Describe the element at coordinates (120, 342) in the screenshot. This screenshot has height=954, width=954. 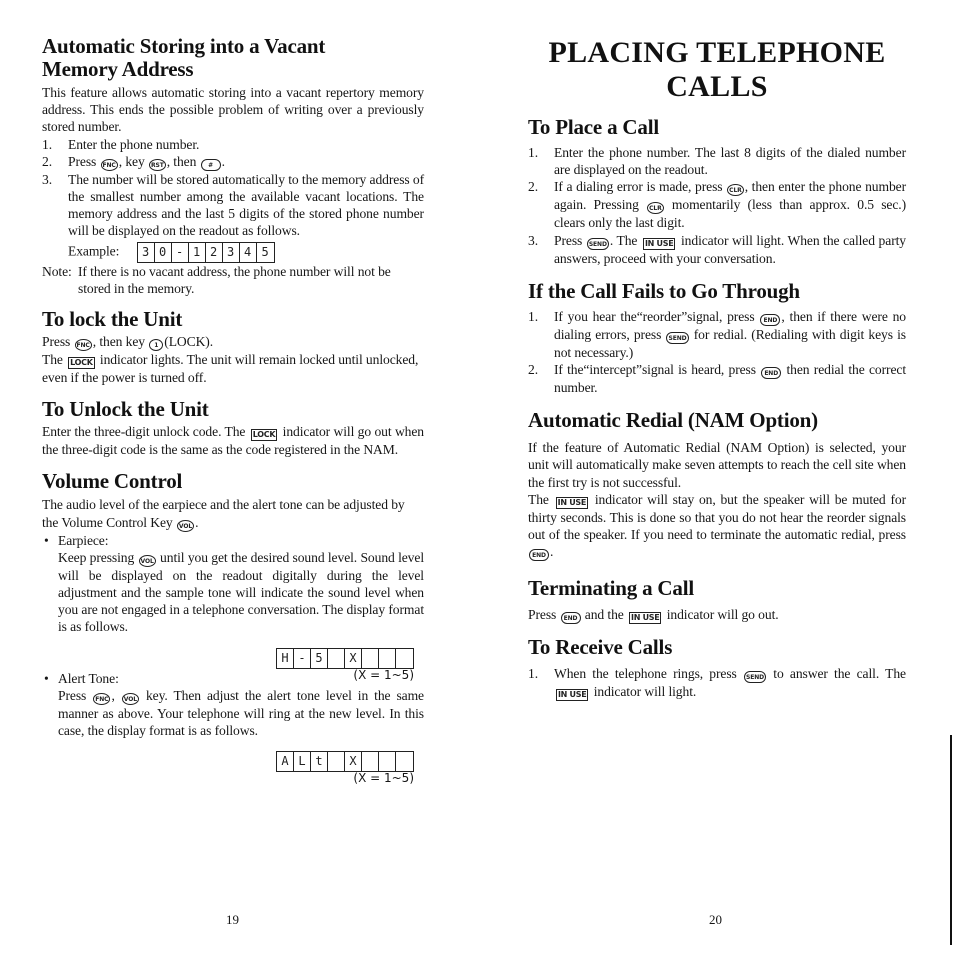
I see `text: , then key` at that location.